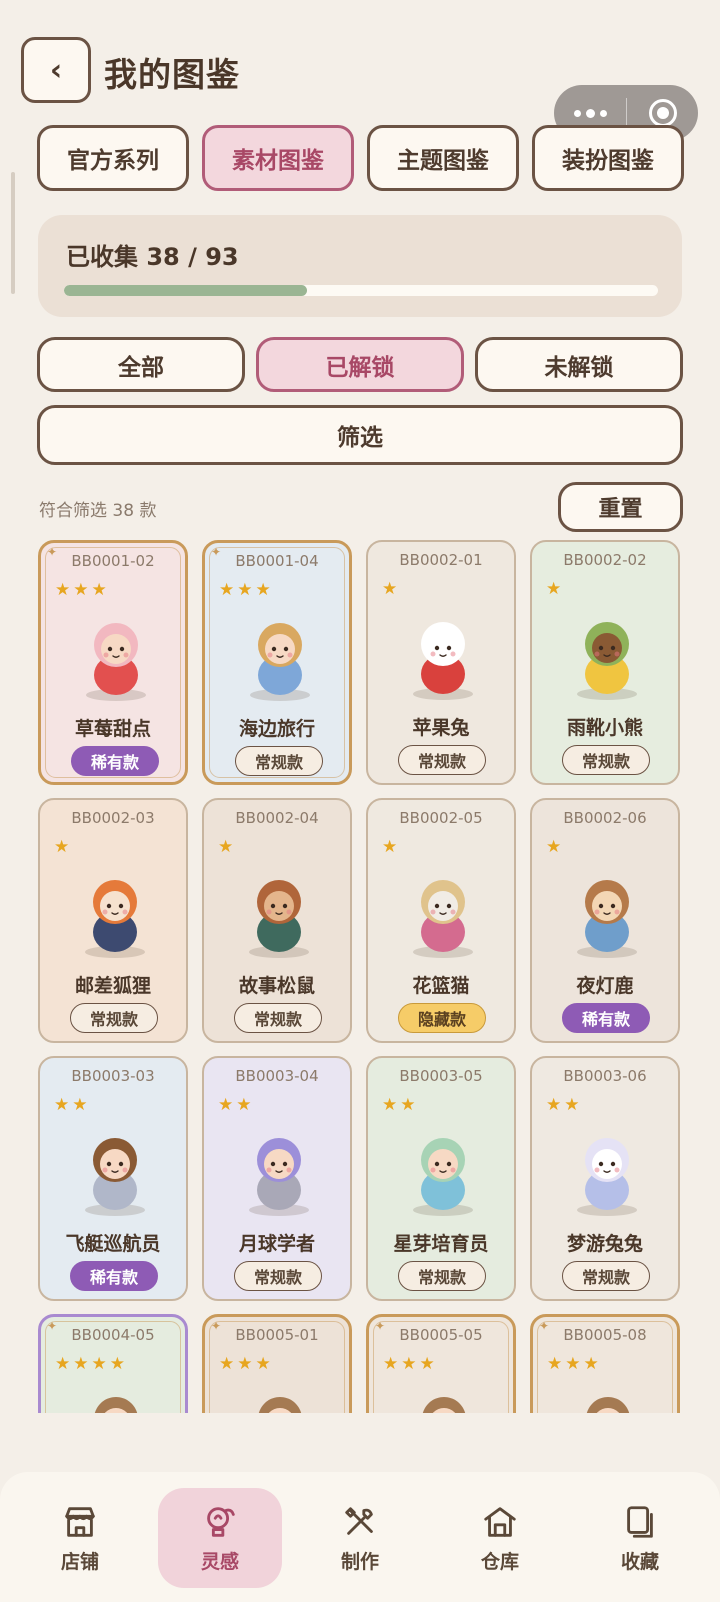  Describe the element at coordinates (499, 1561) in the screenshot. I see `nav-warehouse-label: 仓库` at that location.